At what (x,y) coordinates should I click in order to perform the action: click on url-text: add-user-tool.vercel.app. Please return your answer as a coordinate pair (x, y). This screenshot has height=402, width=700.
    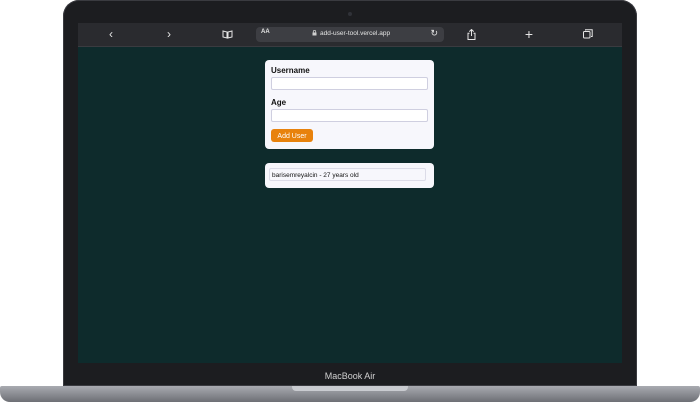
    Looking at the image, I should click on (355, 33).